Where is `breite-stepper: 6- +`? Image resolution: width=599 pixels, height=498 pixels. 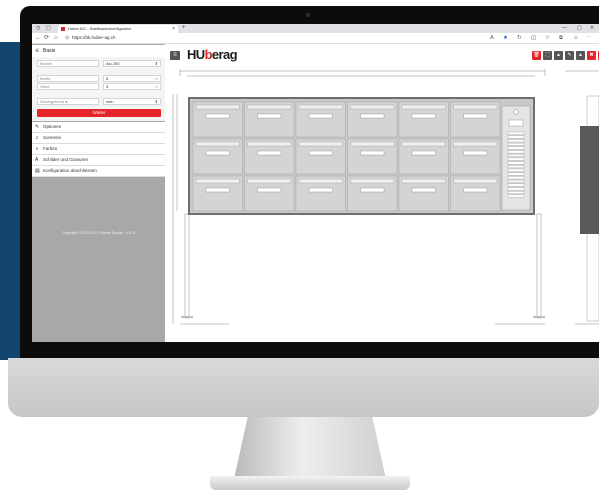
breite-stepper: 6- + is located at coordinates (132, 78).